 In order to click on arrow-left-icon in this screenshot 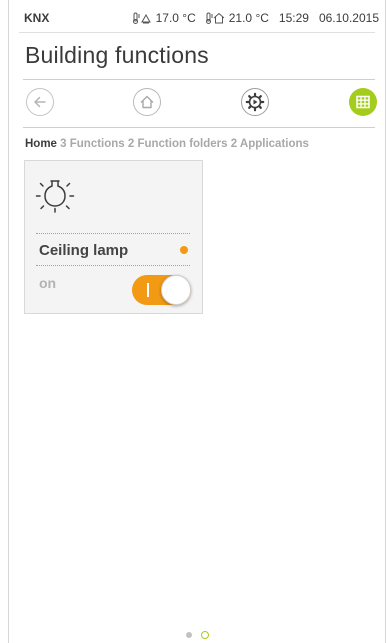, I will do `click(40, 102)`.